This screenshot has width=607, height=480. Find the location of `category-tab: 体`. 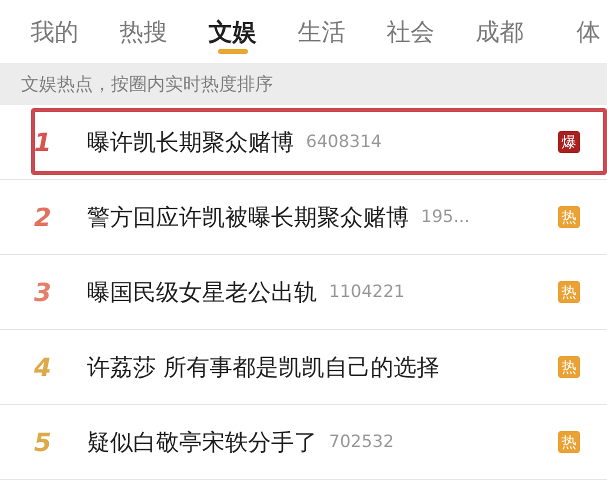

category-tab: 体 is located at coordinates (575, 31).